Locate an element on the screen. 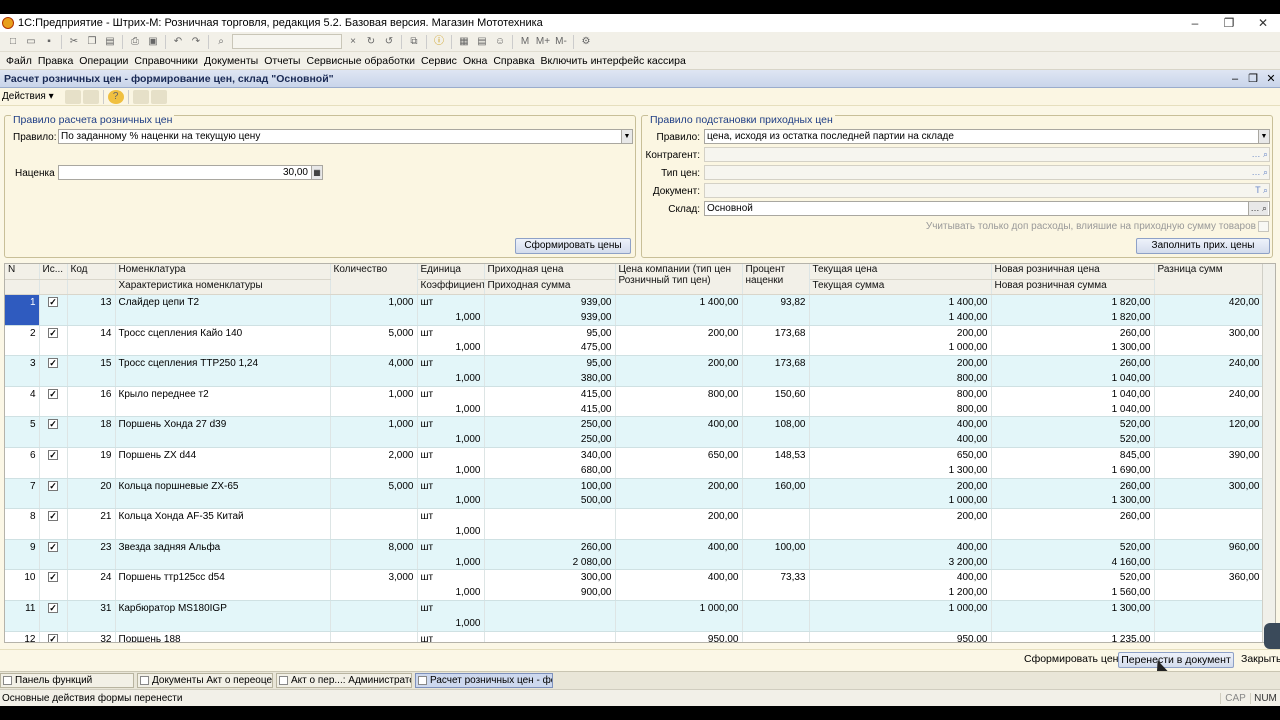 The image size is (1280, 720). cell-company-price: 1 400,00 is located at coordinates (679, 302).